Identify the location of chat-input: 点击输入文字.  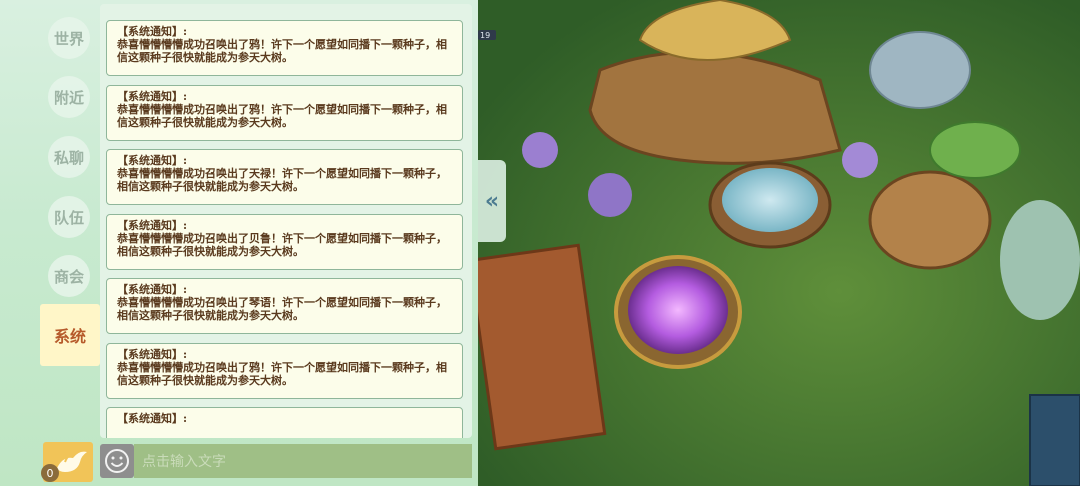
(303, 461).